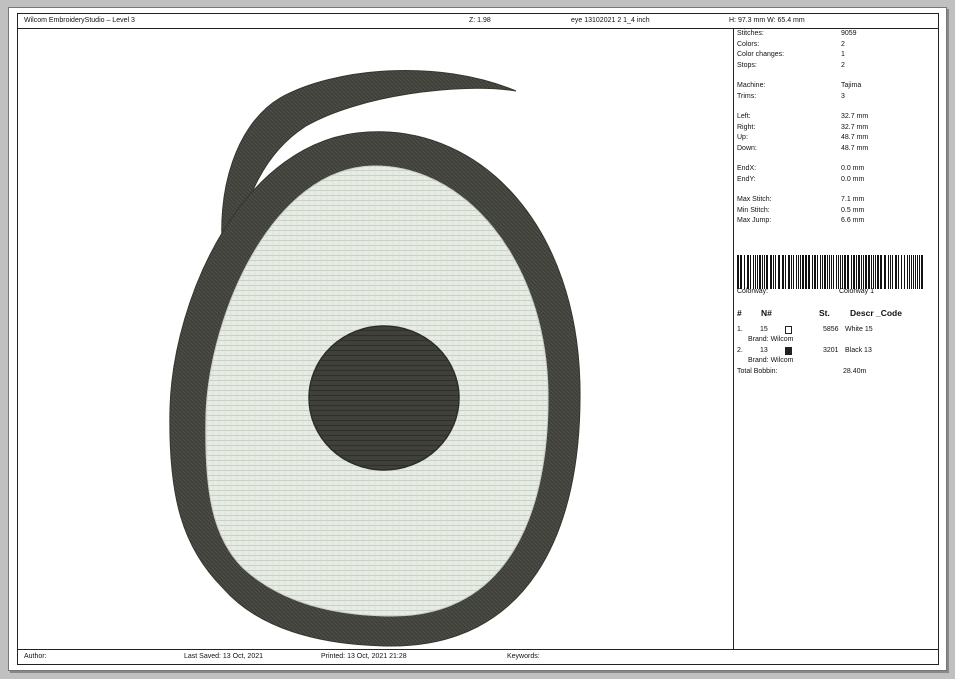 This screenshot has height=679, width=955. I want to click on stat-label: Max Stitch:, so click(754, 199).